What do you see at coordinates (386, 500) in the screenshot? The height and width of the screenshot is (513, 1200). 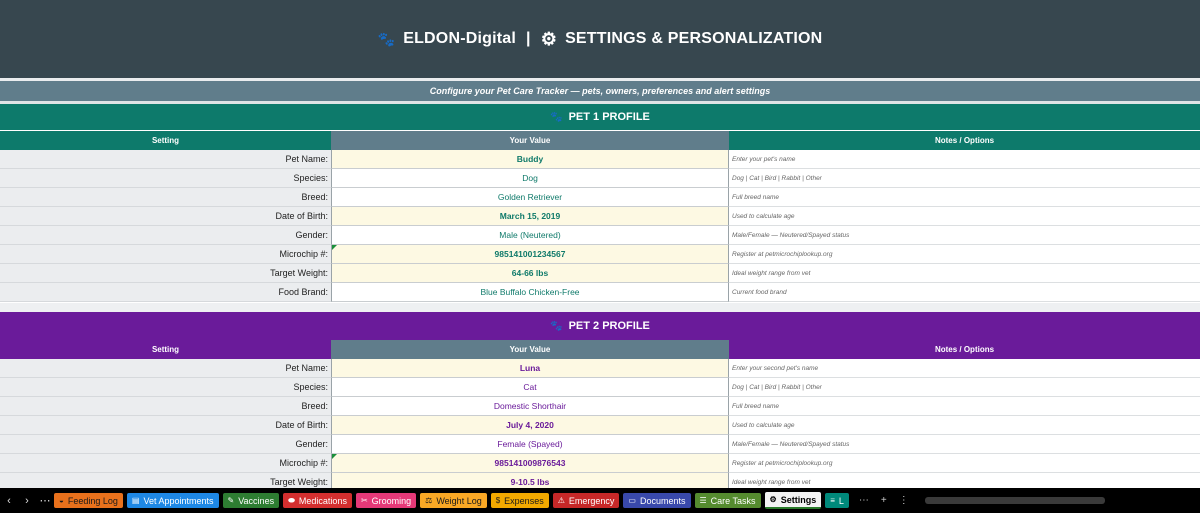 I see `sheet-tab: ✂ Grooming` at bounding box center [386, 500].